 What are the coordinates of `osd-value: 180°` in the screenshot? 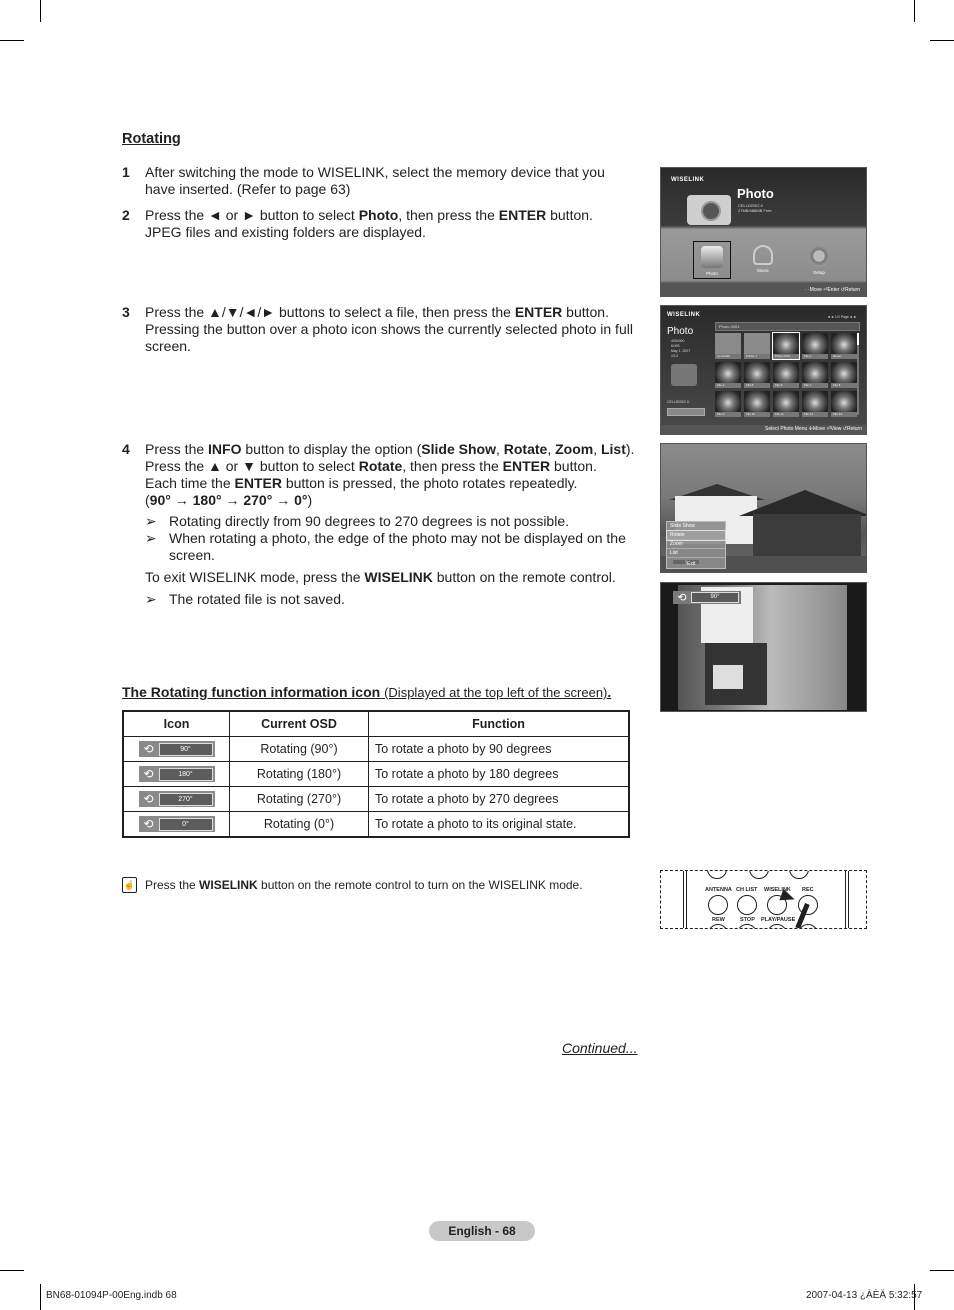 It's located at (185, 774).